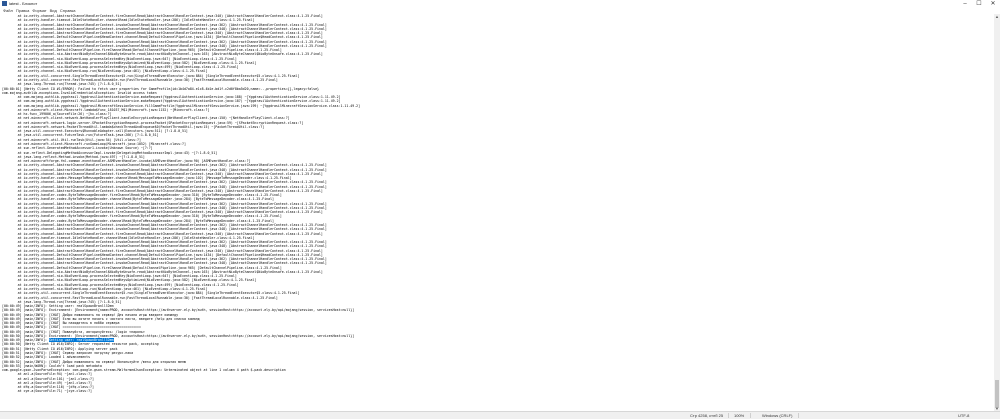 This screenshot has width=1000, height=419. Describe the element at coordinates (777, 415) in the screenshot. I see `line-ending: Windows (CRLF)` at that location.